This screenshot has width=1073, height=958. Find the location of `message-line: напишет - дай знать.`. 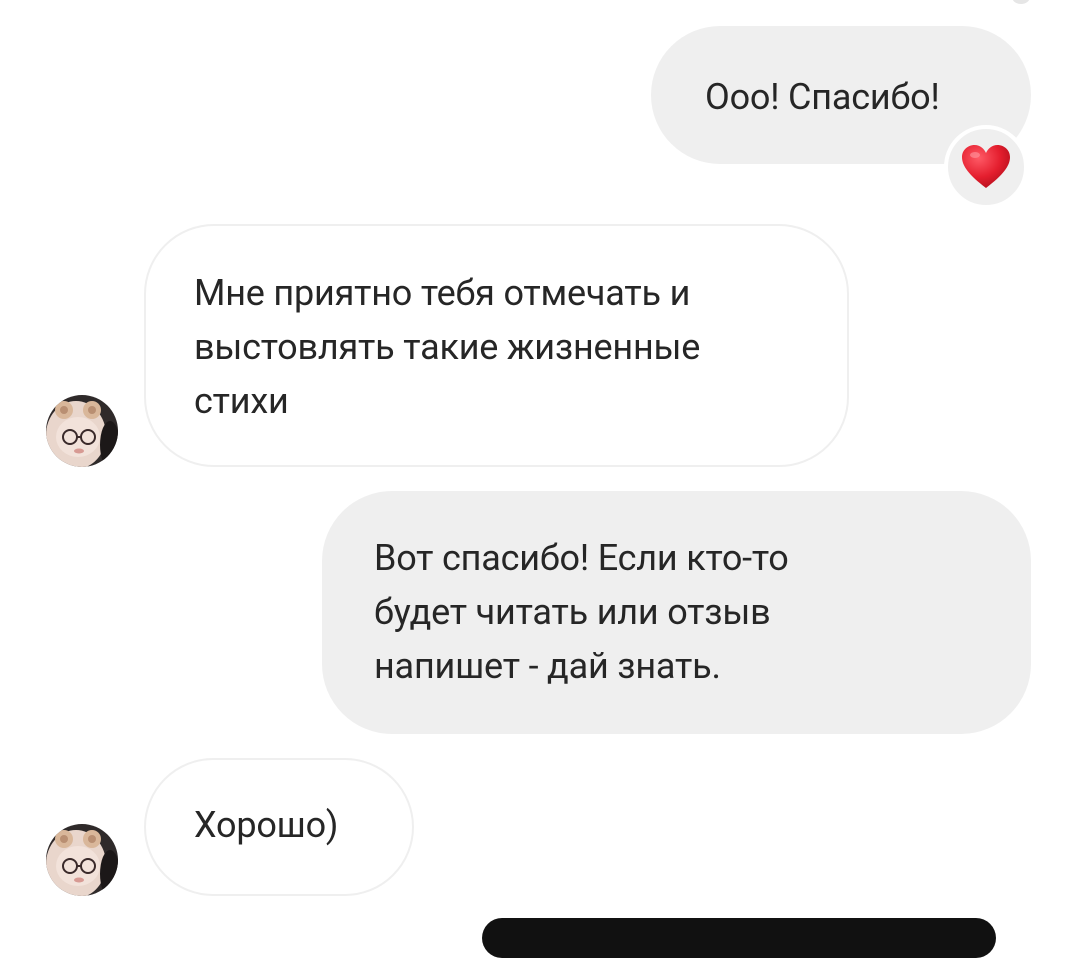

message-line: напишет - дай знать. is located at coordinates (547, 666).